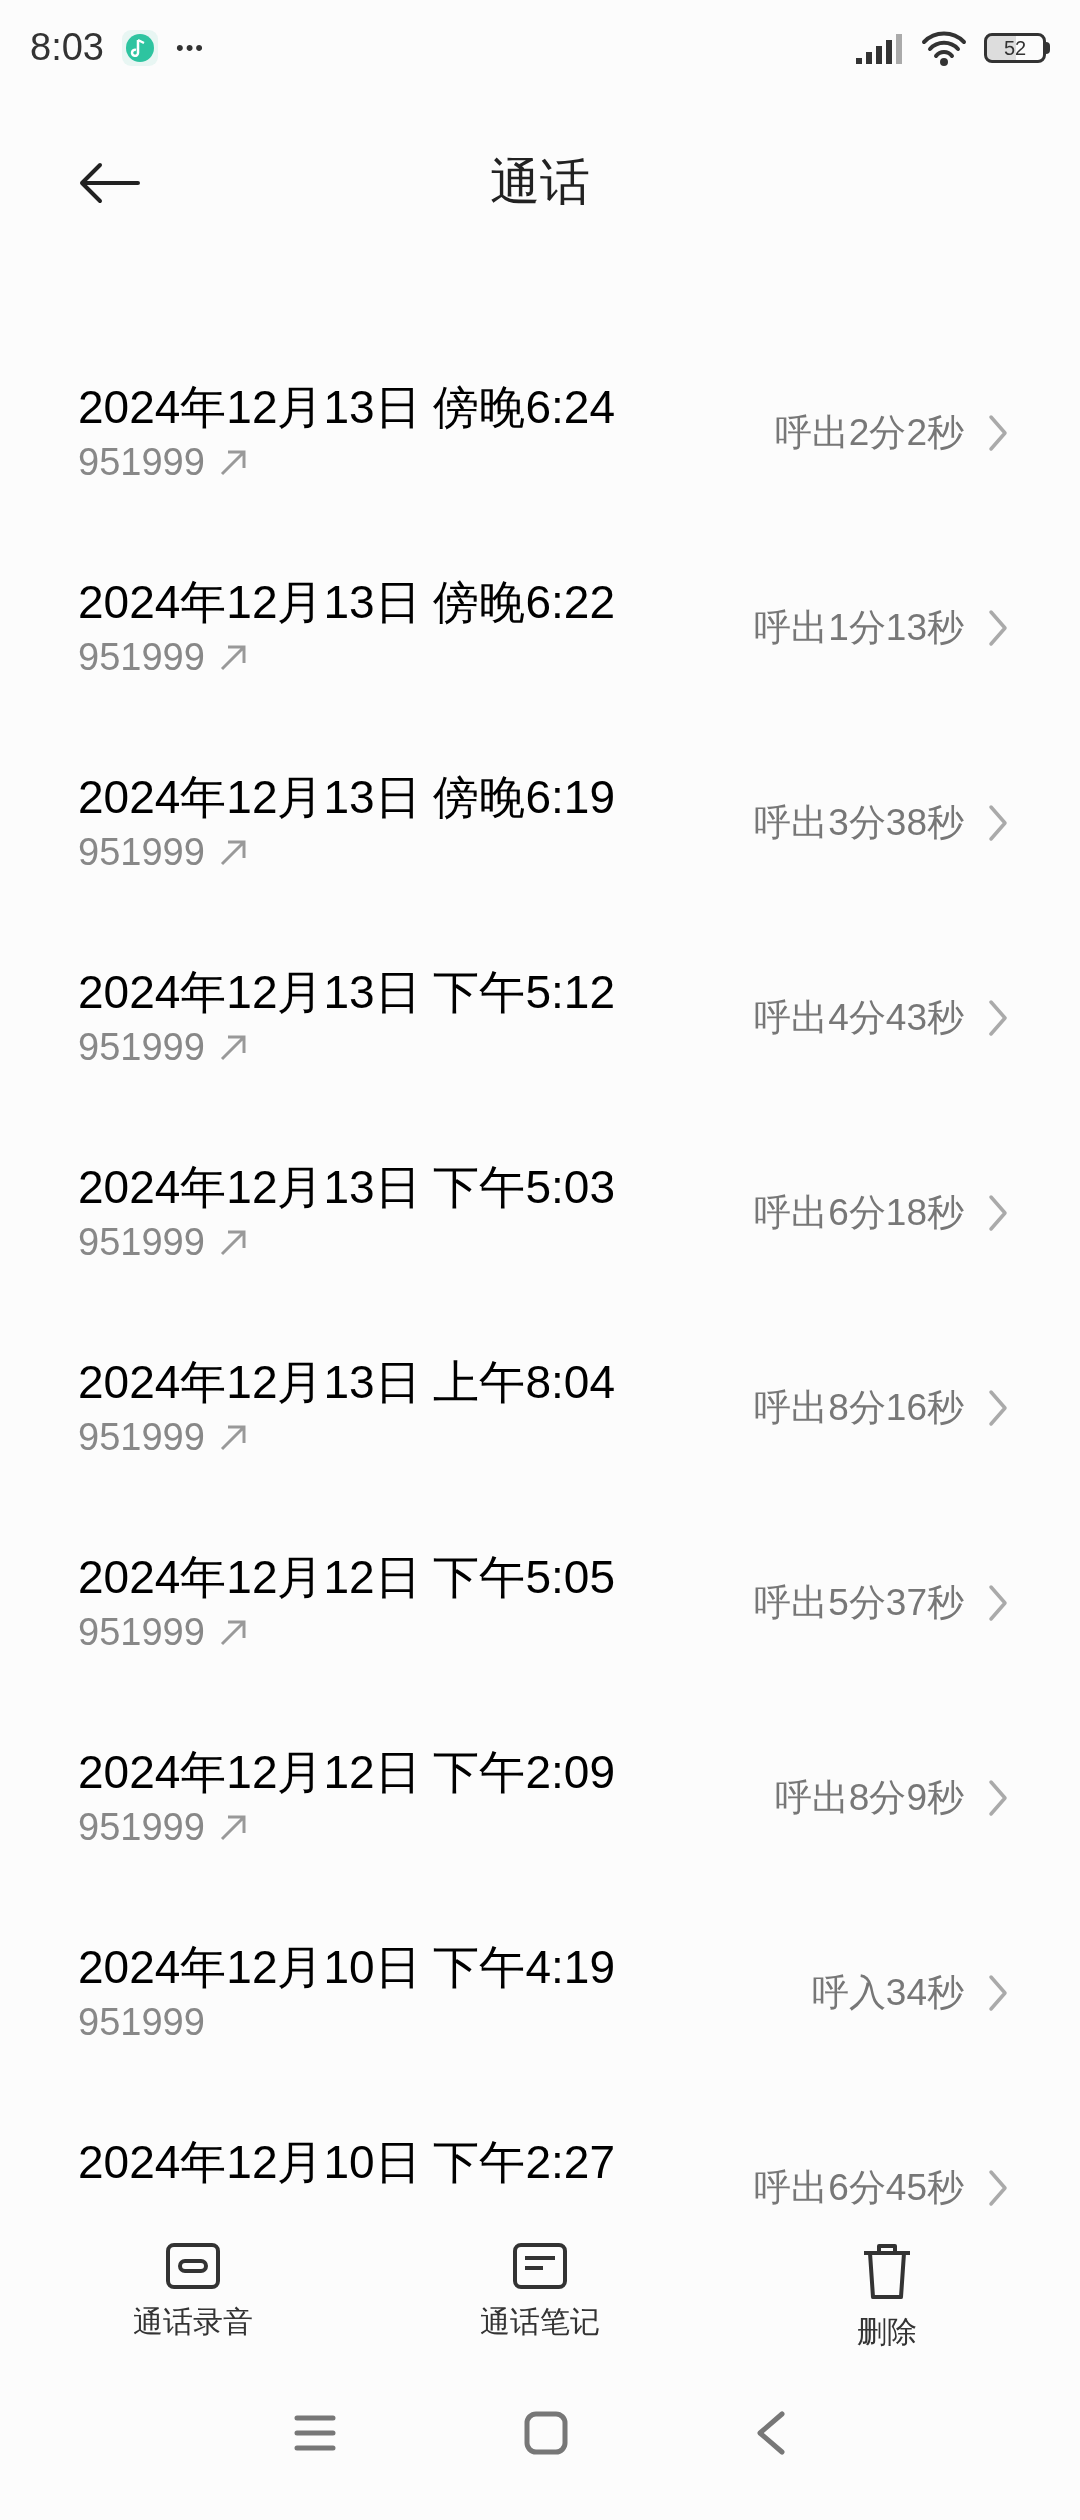  What do you see at coordinates (315, 2432) in the screenshot?
I see `menu-icon` at bounding box center [315, 2432].